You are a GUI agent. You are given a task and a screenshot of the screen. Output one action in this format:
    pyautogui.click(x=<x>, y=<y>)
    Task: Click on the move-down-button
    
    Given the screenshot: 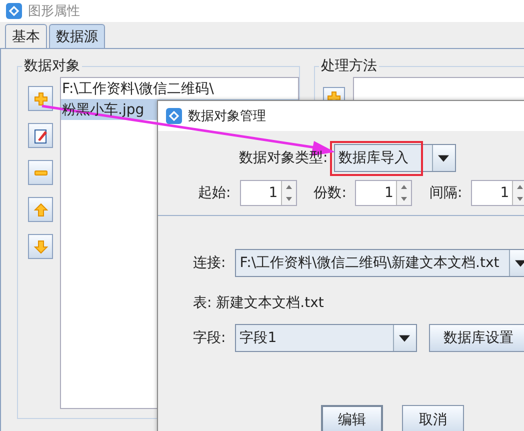 What is the action you would take?
    pyautogui.click(x=40, y=246)
    